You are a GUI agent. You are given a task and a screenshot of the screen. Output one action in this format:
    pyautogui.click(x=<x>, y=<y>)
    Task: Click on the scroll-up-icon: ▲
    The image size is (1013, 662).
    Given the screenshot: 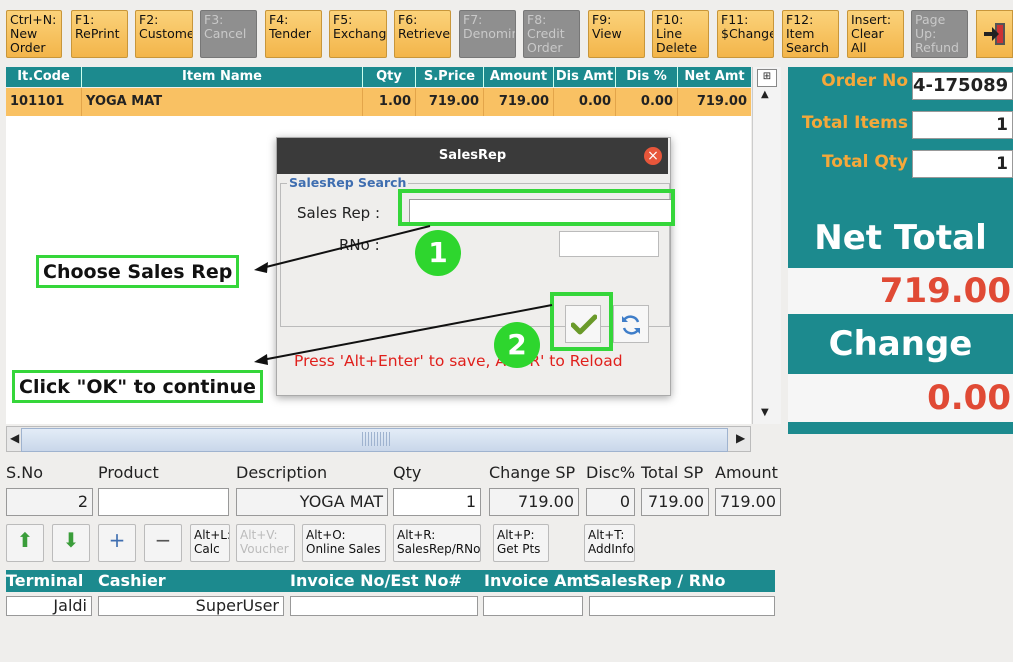 What is the action you would take?
    pyautogui.click(x=765, y=94)
    